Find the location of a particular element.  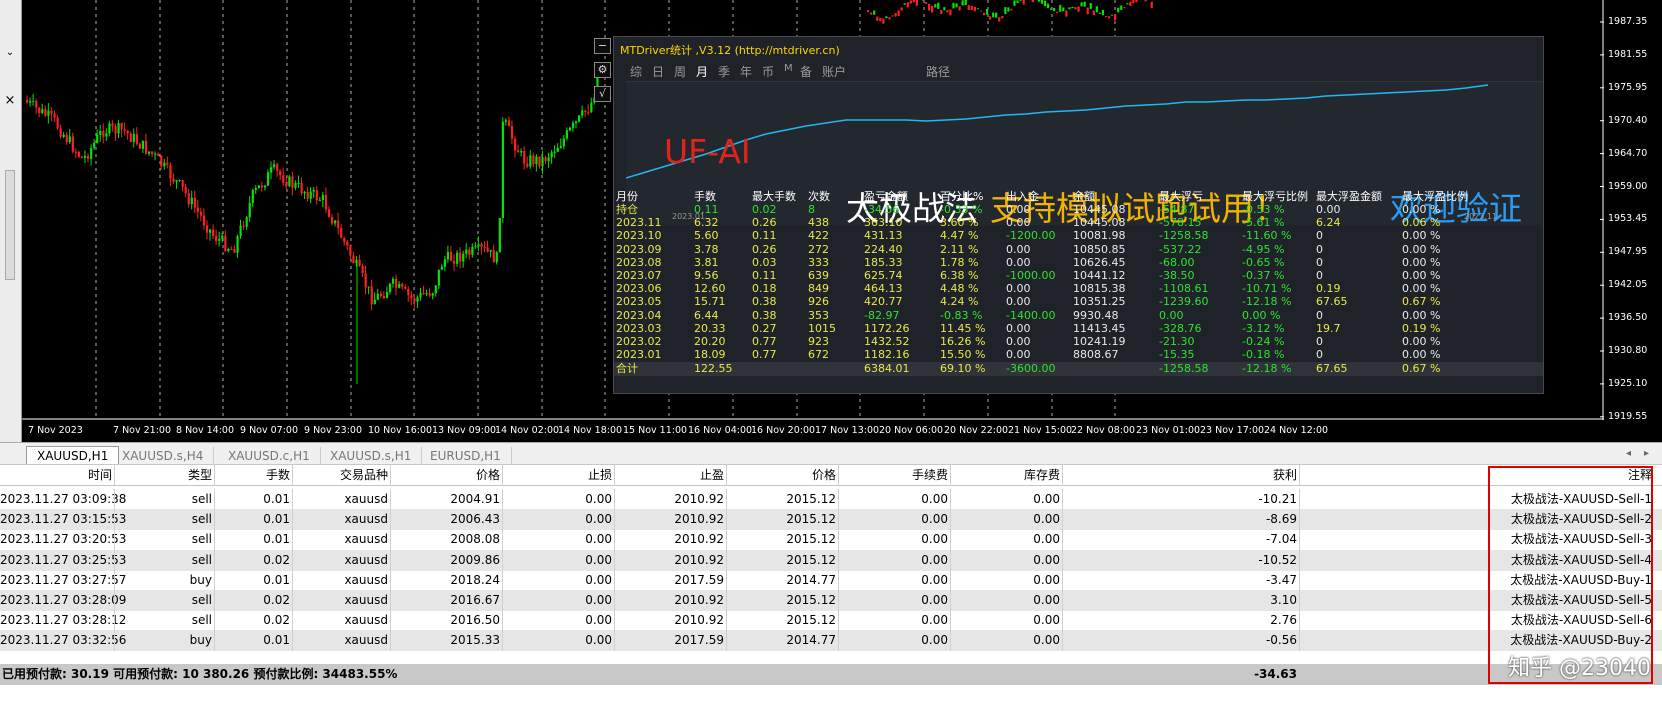

time-tick-label: 20 Nov 22:00 is located at coordinates (976, 430).